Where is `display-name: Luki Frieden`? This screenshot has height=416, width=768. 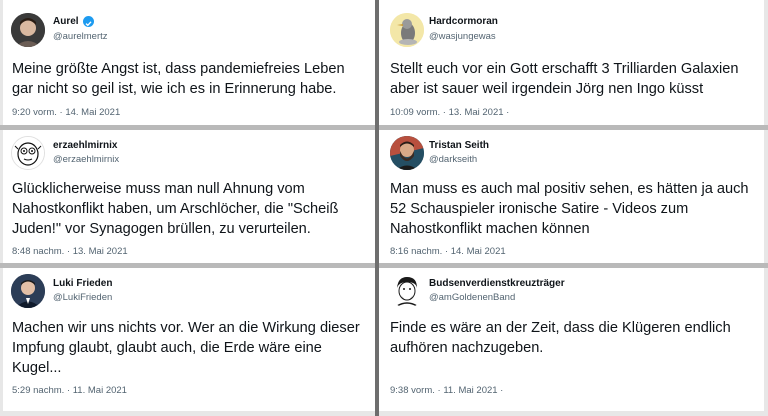 display-name: Luki Frieden is located at coordinates (82, 283).